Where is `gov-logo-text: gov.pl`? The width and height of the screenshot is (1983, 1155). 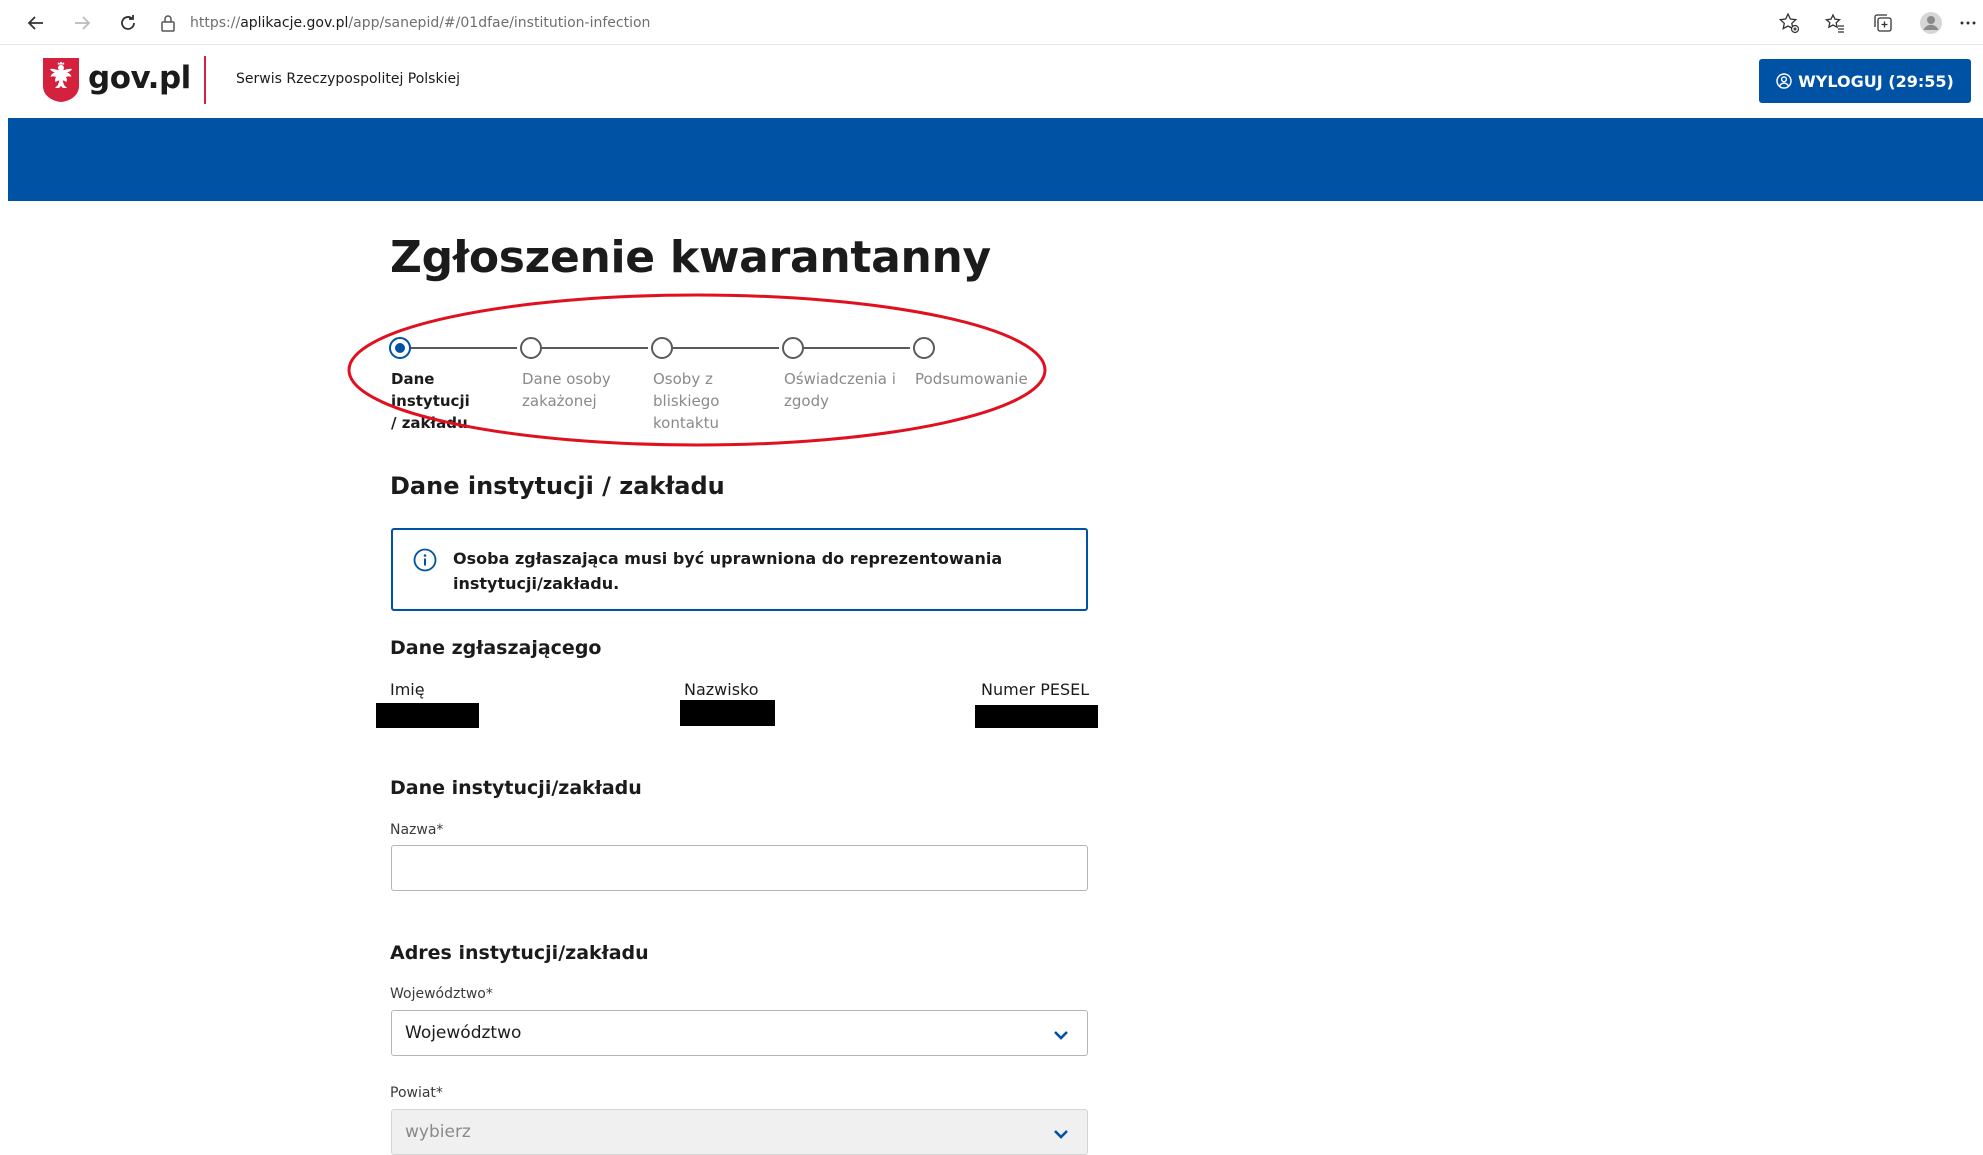 gov-logo-text: gov.pl is located at coordinates (139, 78).